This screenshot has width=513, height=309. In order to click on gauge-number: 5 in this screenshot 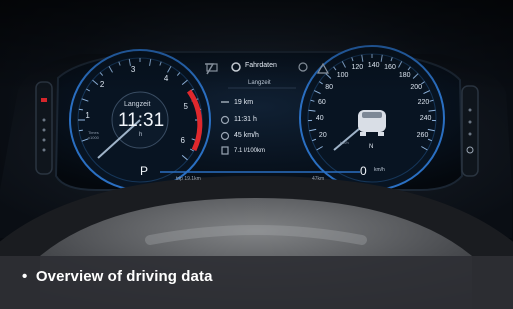, I will do `click(185, 107)`.